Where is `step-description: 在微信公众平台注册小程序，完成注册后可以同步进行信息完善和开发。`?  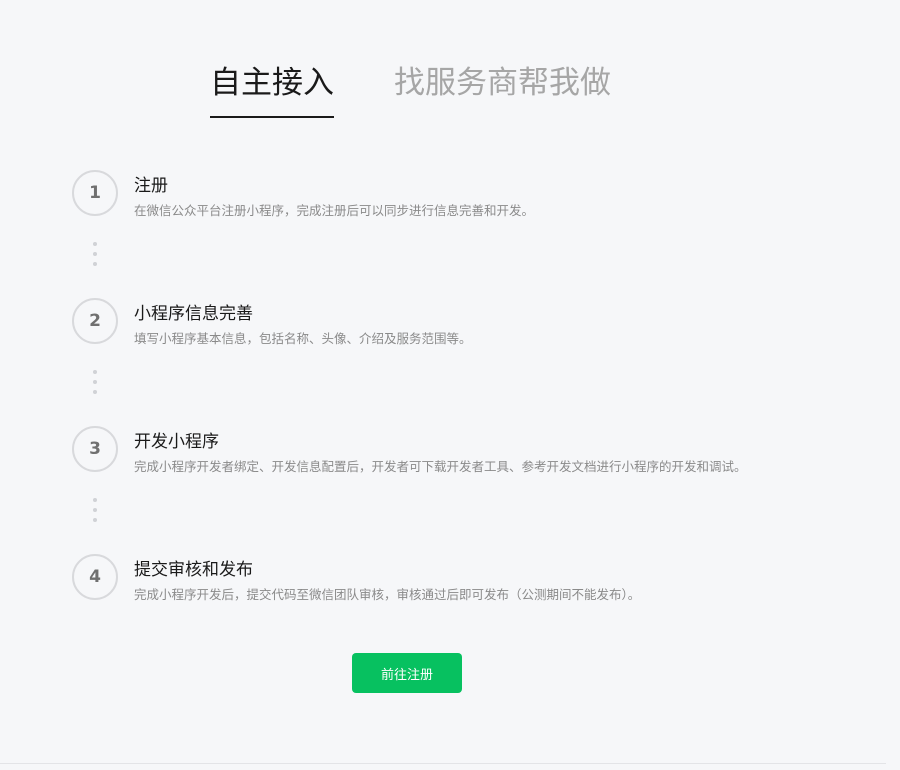 step-description: 在微信公众平台注册小程序，完成注册后可以同步进行信息完善和开发。 is located at coordinates (334, 210).